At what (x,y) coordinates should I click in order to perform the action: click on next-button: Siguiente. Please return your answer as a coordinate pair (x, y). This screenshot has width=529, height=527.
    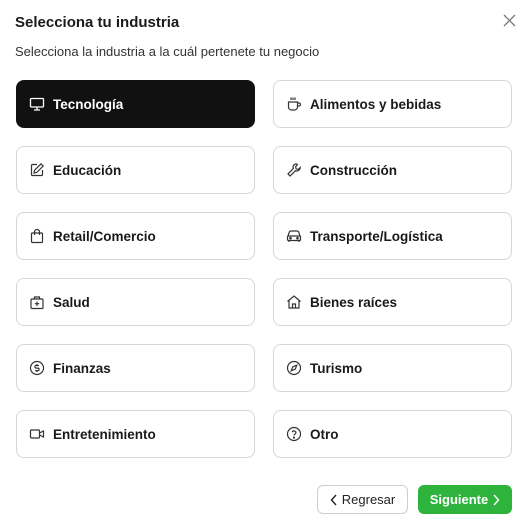
    Looking at the image, I should click on (465, 499).